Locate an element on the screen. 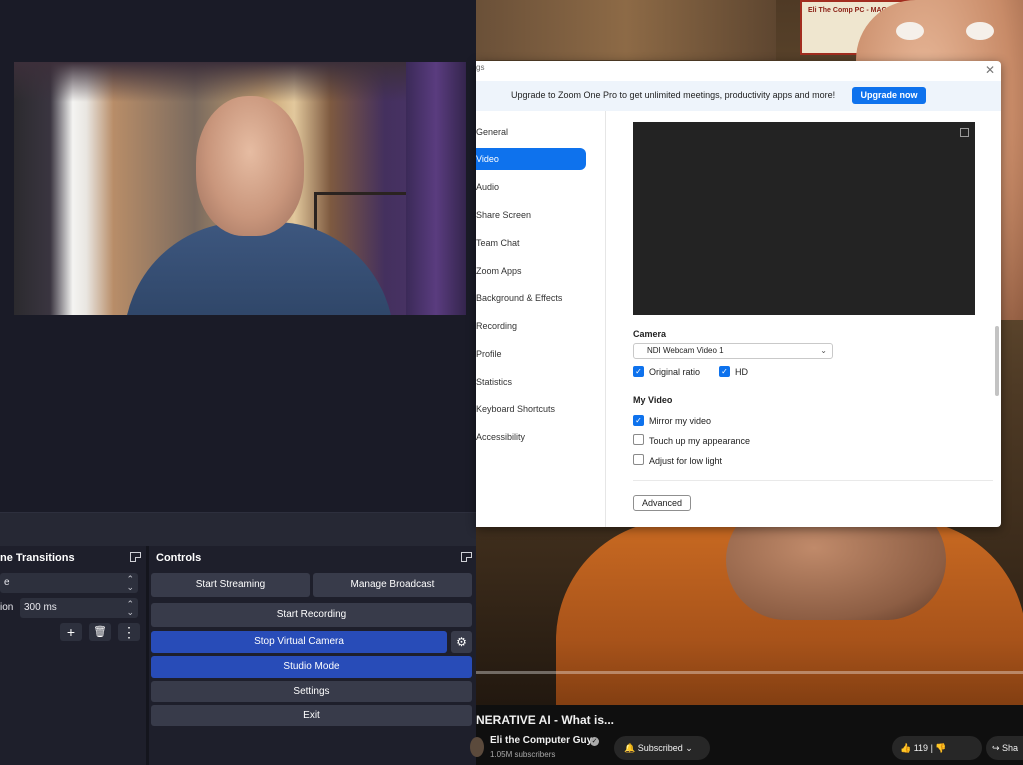  like-count: 119 is located at coordinates (921, 748).